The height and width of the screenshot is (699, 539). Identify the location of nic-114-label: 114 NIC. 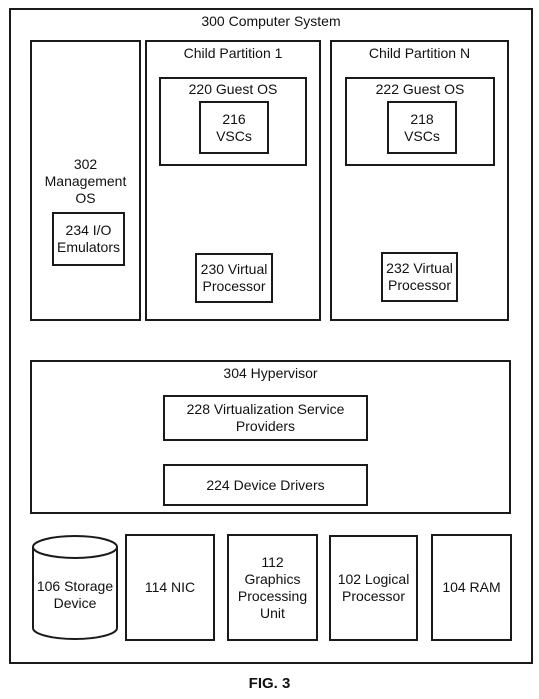
(170, 587).